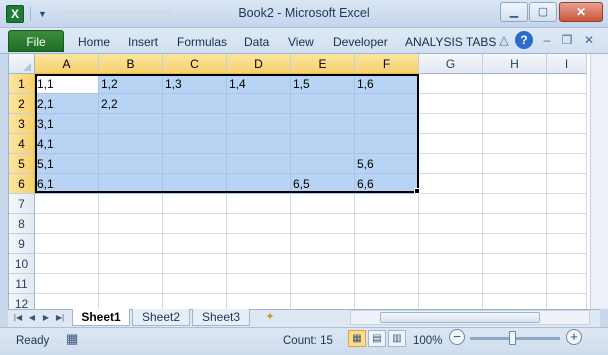 This screenshot has height=355, width=608. I want to click on cell-b8, so click(131, 224).